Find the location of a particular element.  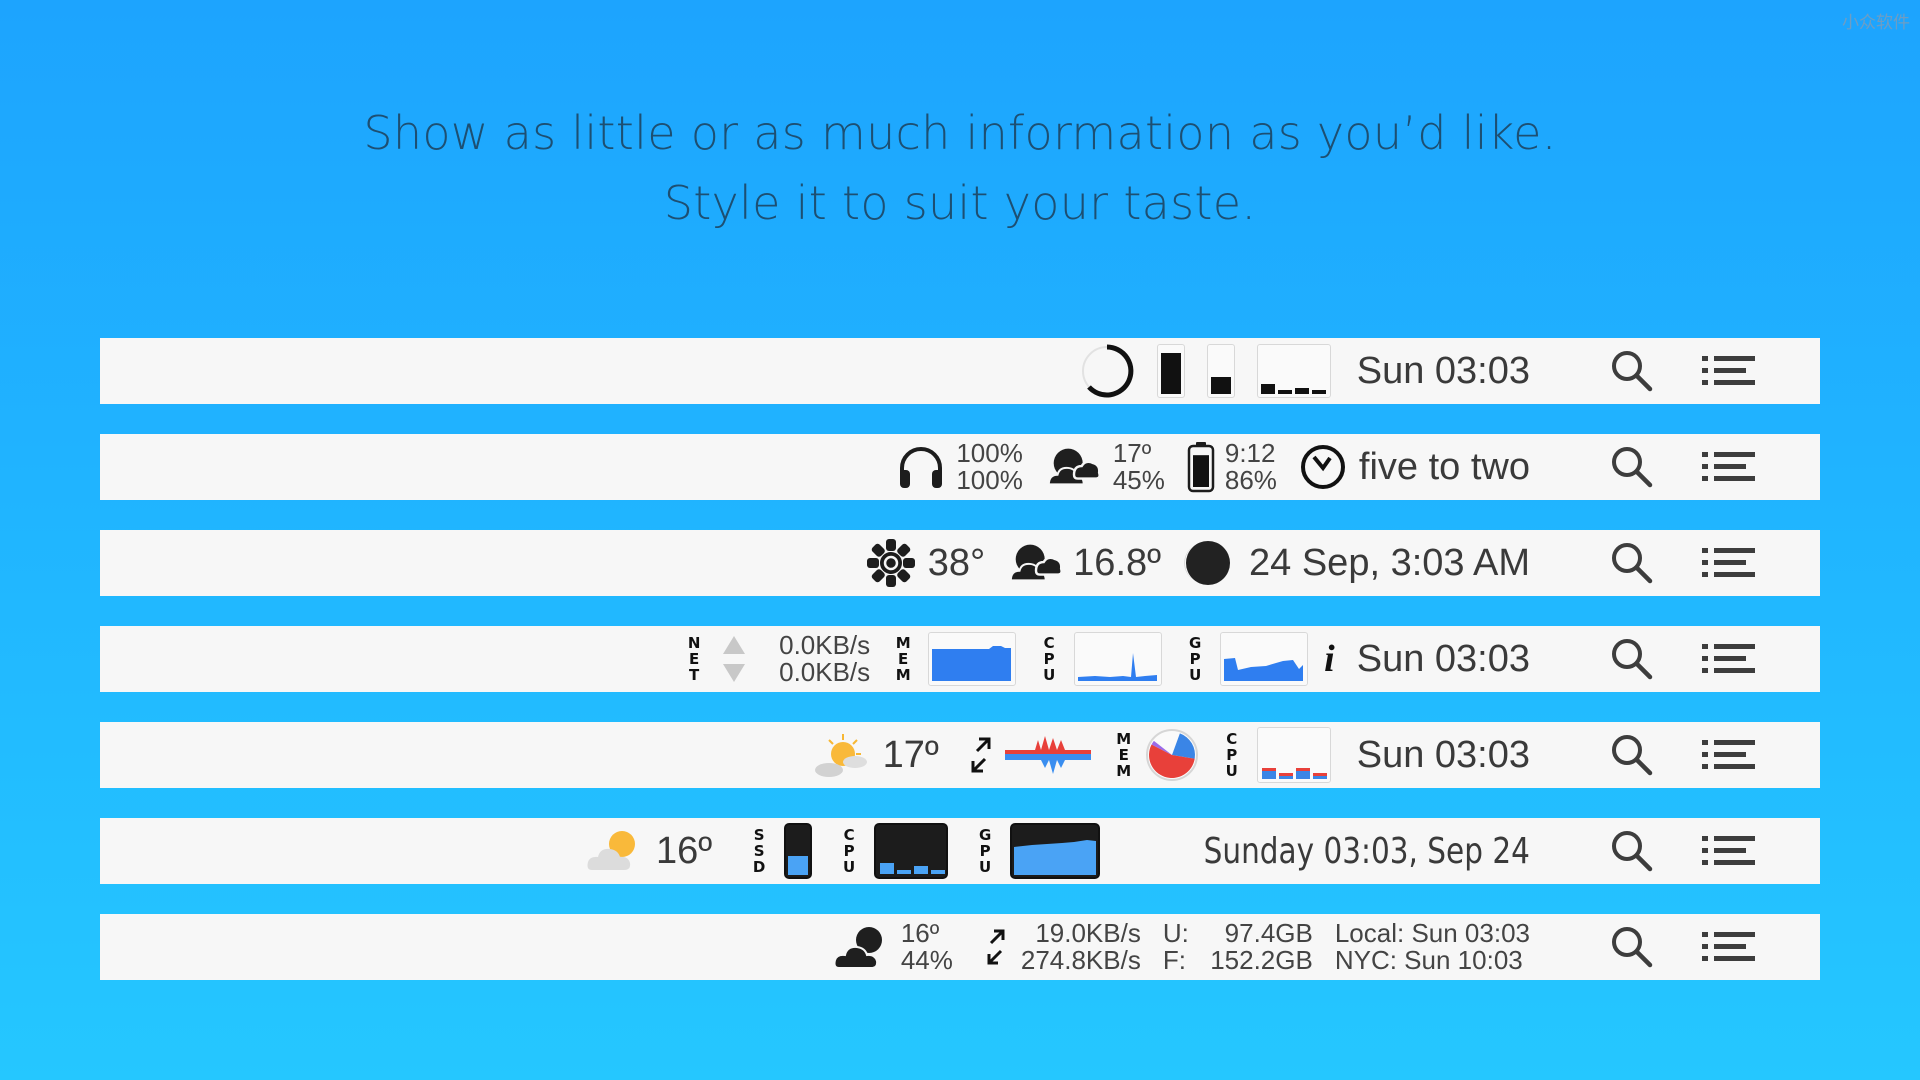

network-widget is located at coordinates (1030, 755).